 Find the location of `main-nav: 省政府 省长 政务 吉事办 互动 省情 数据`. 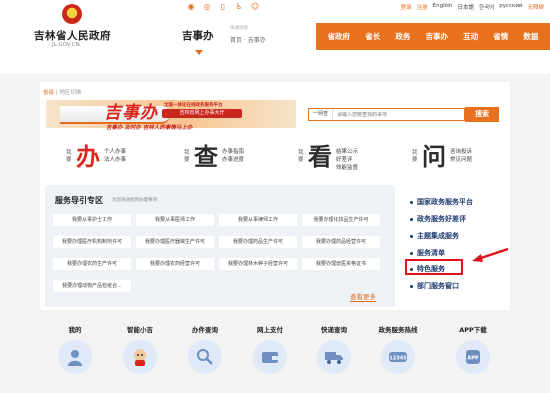

main-nav: 省政府 省长 政务 吉事办 互动 省情 数据 is located at coordinates (433, 36).